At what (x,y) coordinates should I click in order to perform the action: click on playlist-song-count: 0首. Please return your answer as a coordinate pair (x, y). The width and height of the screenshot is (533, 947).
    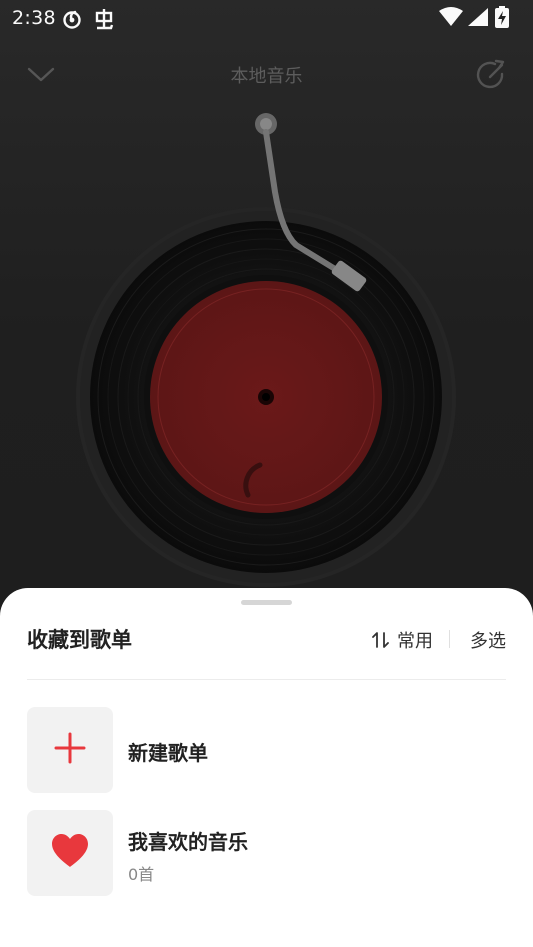
    Looking at the image, I should click on (141, 874).